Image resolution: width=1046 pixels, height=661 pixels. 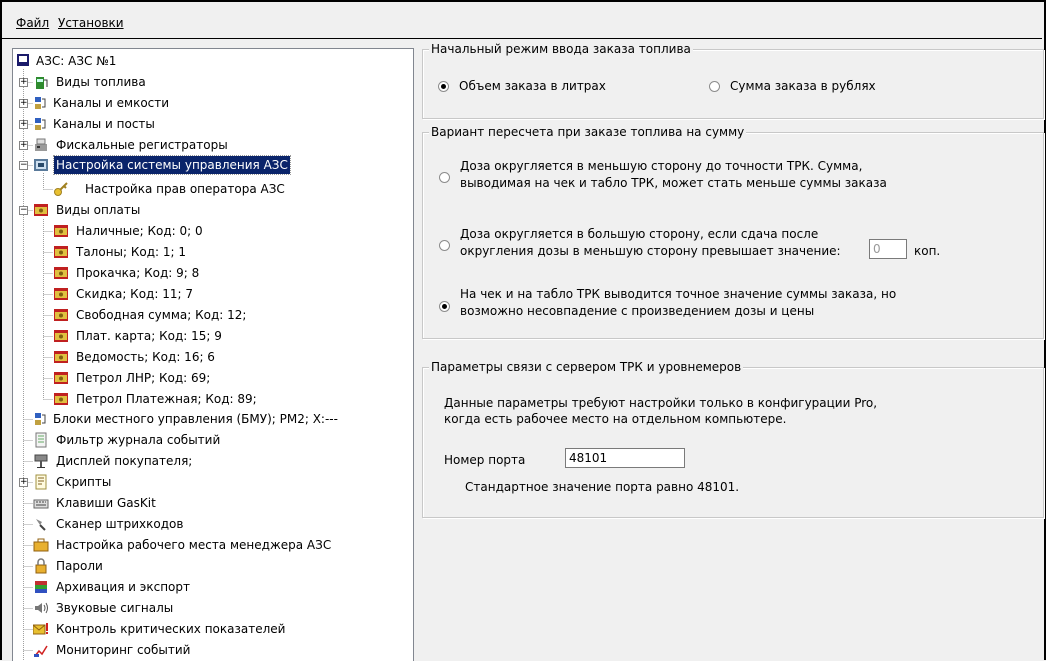 I want to click on key-icon, so click(x=61, y=189).